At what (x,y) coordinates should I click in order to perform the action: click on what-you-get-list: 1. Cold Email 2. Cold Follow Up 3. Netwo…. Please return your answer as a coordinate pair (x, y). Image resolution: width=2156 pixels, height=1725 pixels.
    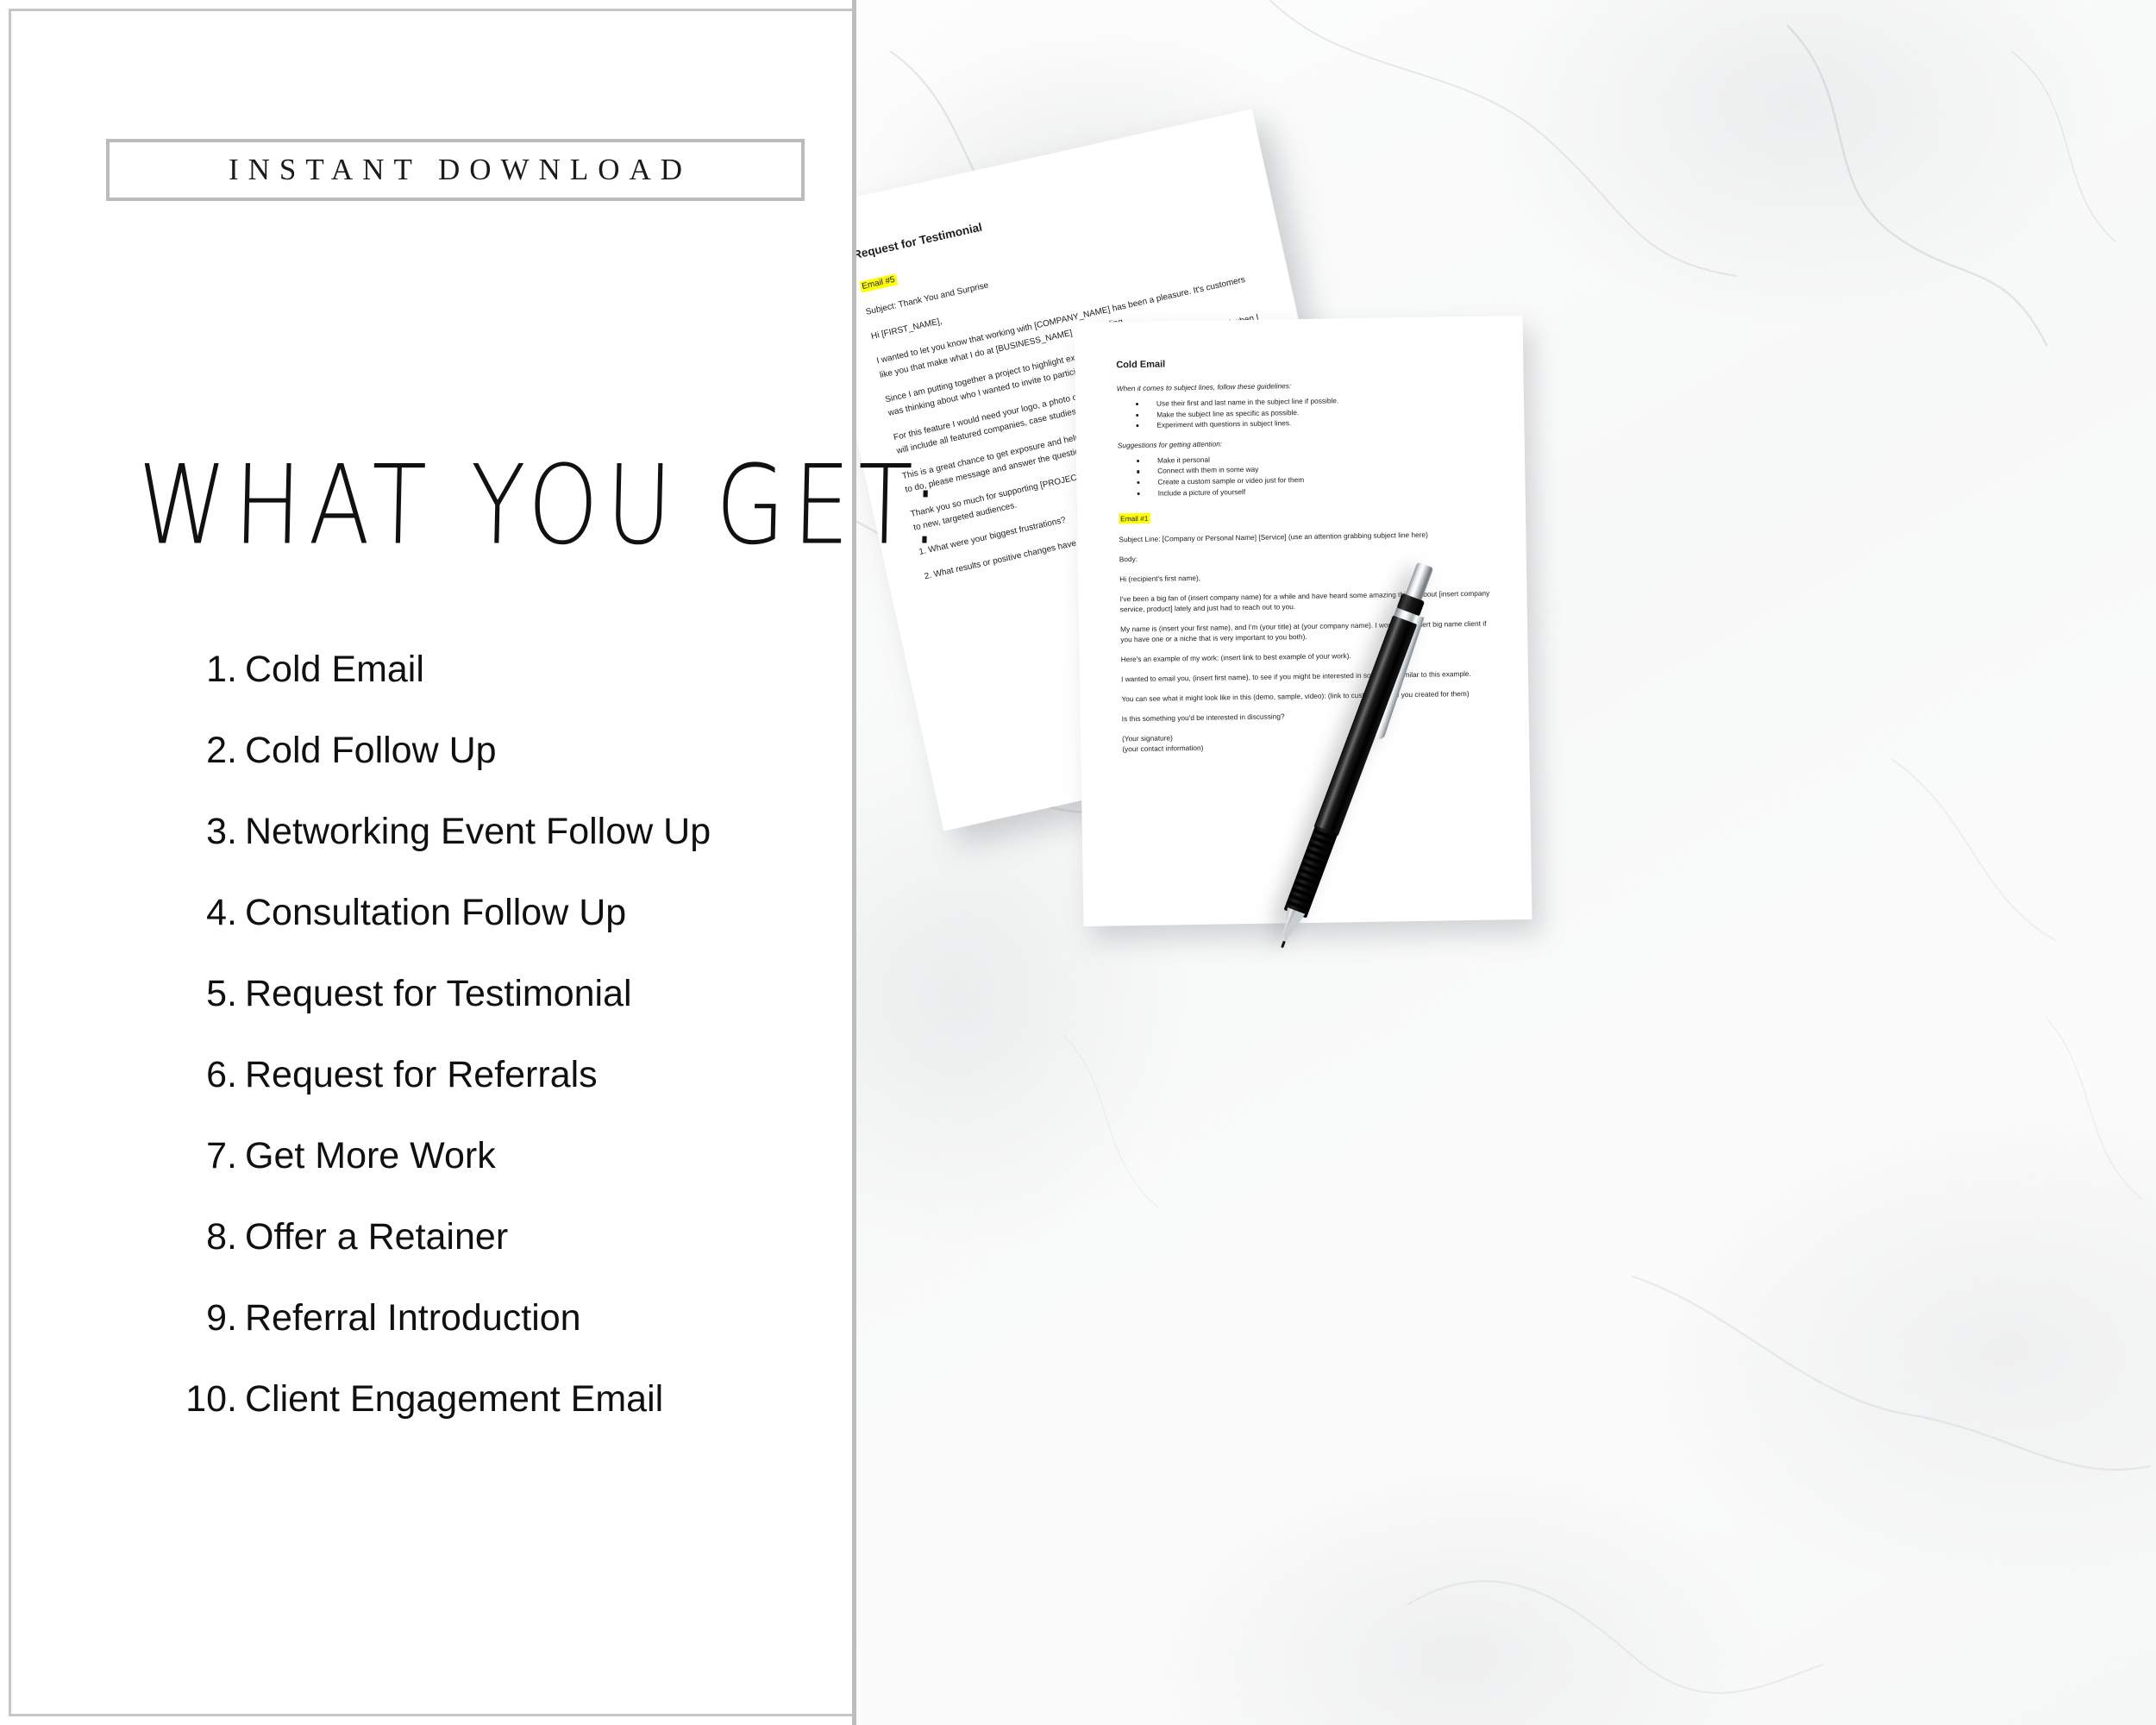
    Looking at the image, I should click on (503, 1056).